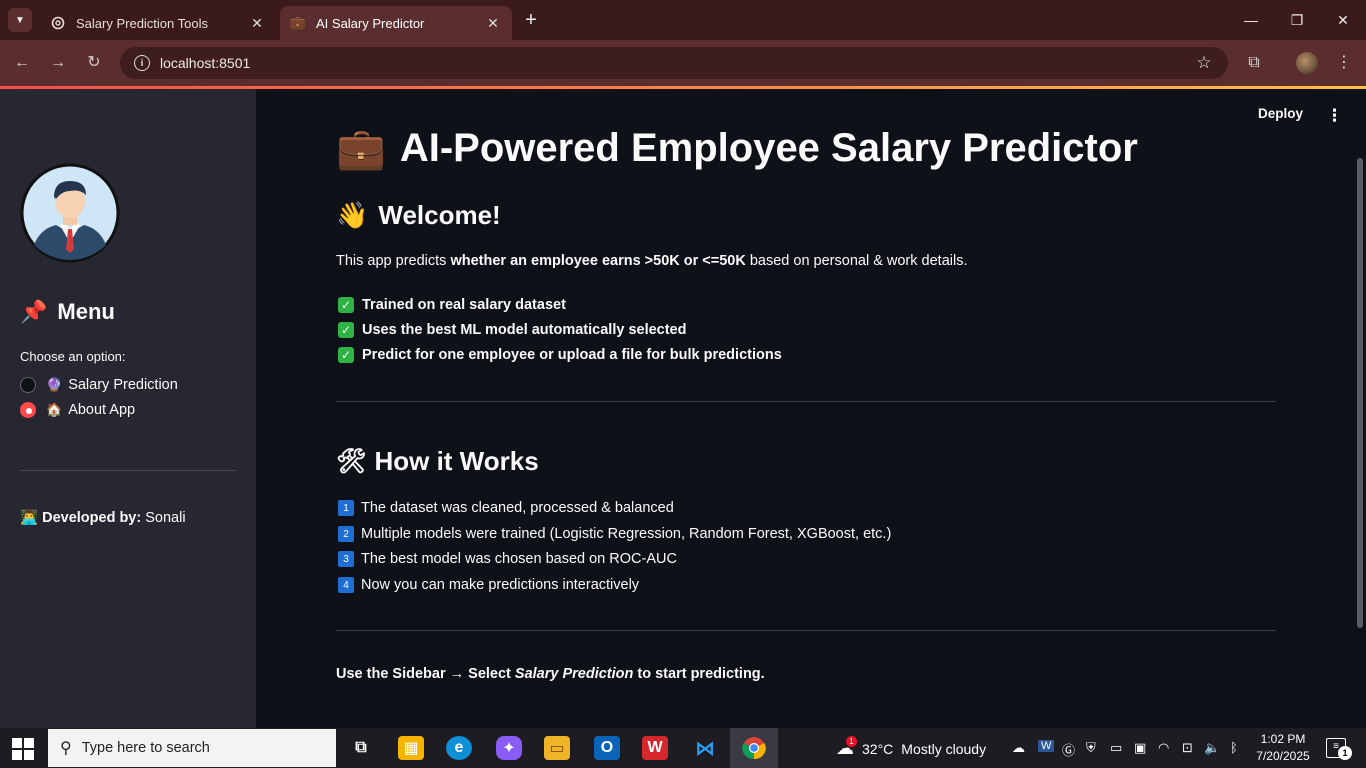 This screenshot has height=768, width=1366. What do you see at coordinates (66, 748) in the screenshot?
I see `search-icon: ⚲` at bounding box center [66, 748].